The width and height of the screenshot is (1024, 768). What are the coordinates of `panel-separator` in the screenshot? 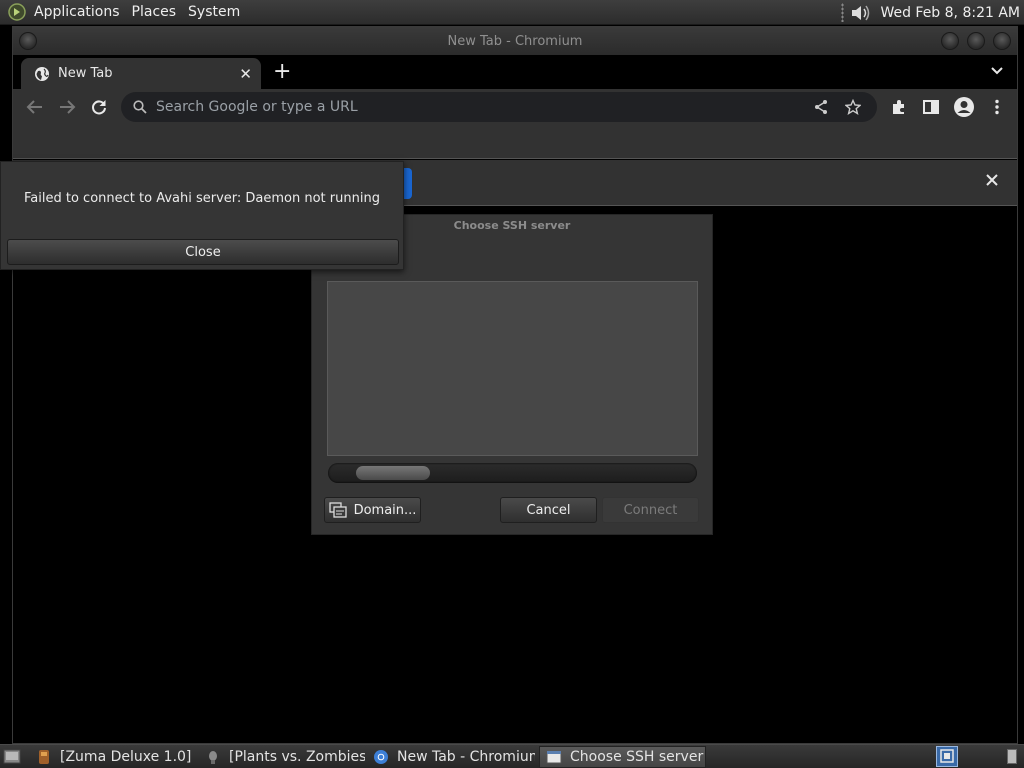 It's located at (843, 12).